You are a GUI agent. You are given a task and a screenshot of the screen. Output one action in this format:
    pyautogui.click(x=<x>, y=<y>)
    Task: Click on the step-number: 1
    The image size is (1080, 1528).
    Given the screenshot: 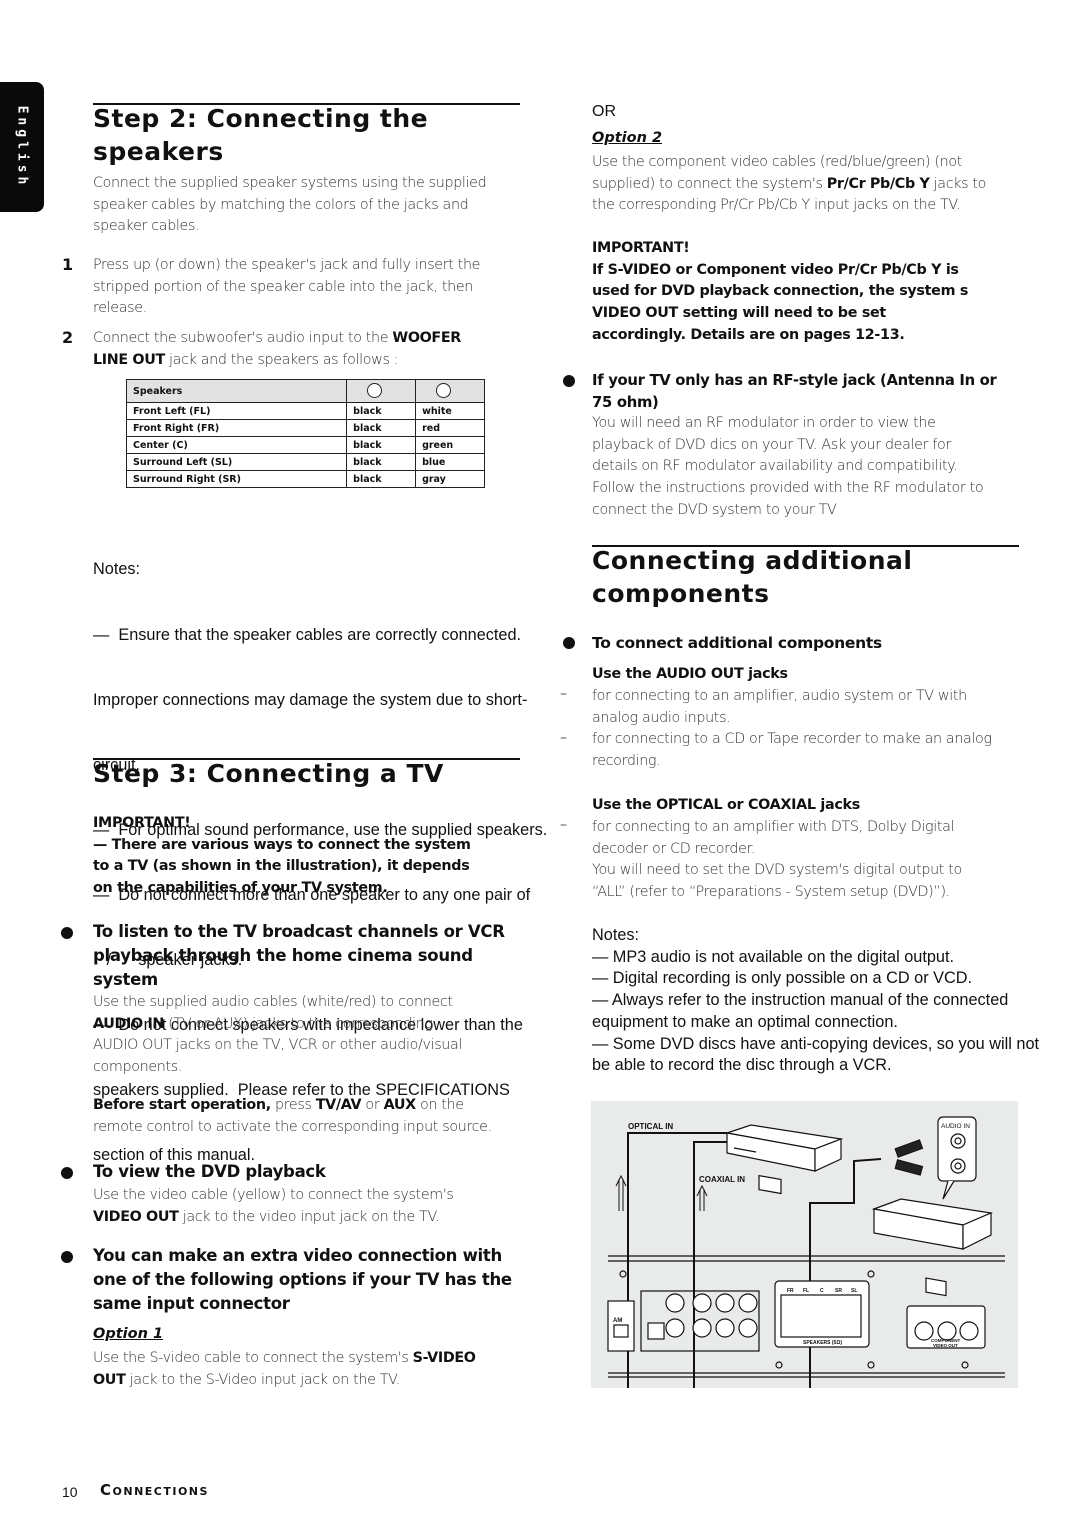 What is the action you would take?
    pyautogui.click(x=68, y=264)
    